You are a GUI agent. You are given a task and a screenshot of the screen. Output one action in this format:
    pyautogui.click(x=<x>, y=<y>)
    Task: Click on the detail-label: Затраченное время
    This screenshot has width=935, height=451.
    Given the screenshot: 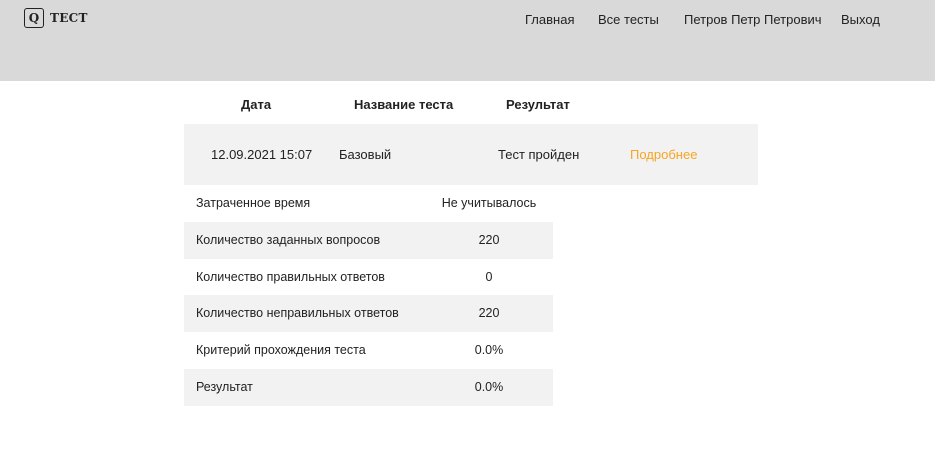 What is the action you would take?
    pyautogui.click(x=253, y=203)
    